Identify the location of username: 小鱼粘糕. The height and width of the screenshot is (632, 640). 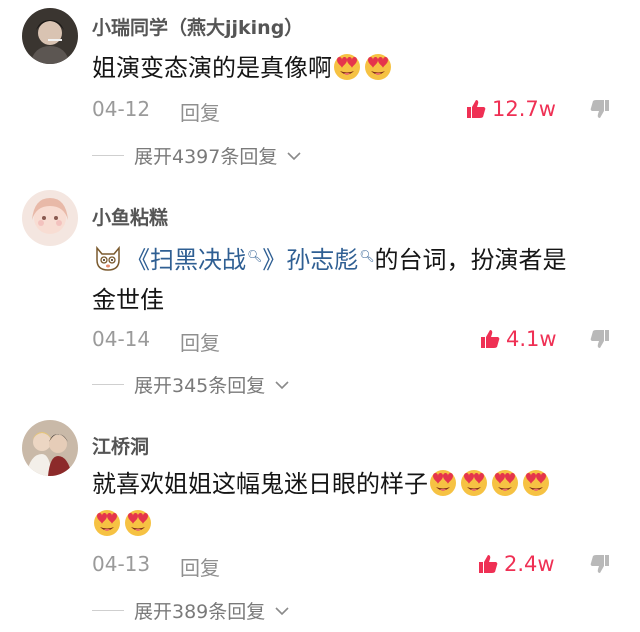
(130, 216).